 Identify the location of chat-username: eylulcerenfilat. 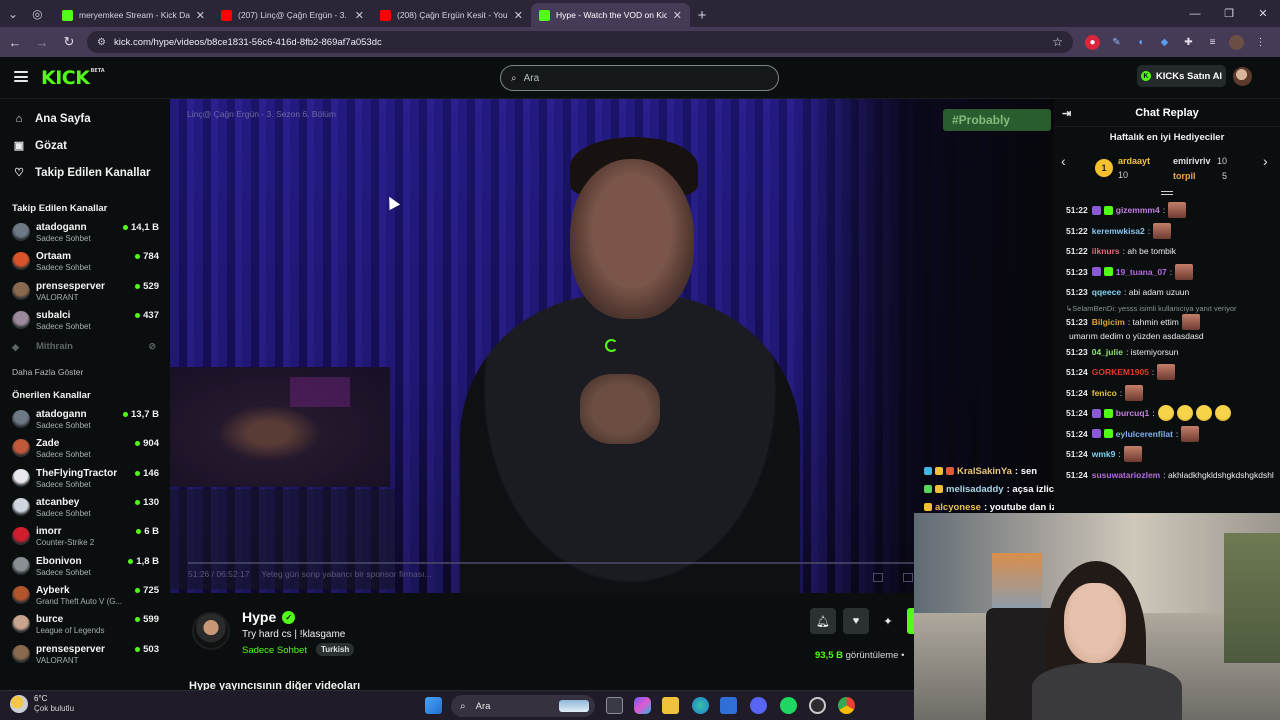
(1144, 434).